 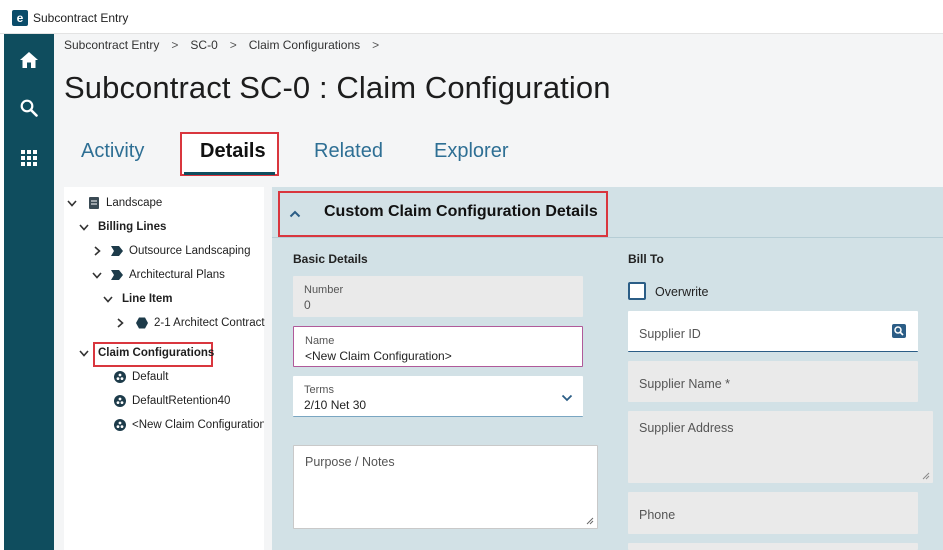 I want to click on tree-node-landscape: Landscape, so click(x=114, y=203).